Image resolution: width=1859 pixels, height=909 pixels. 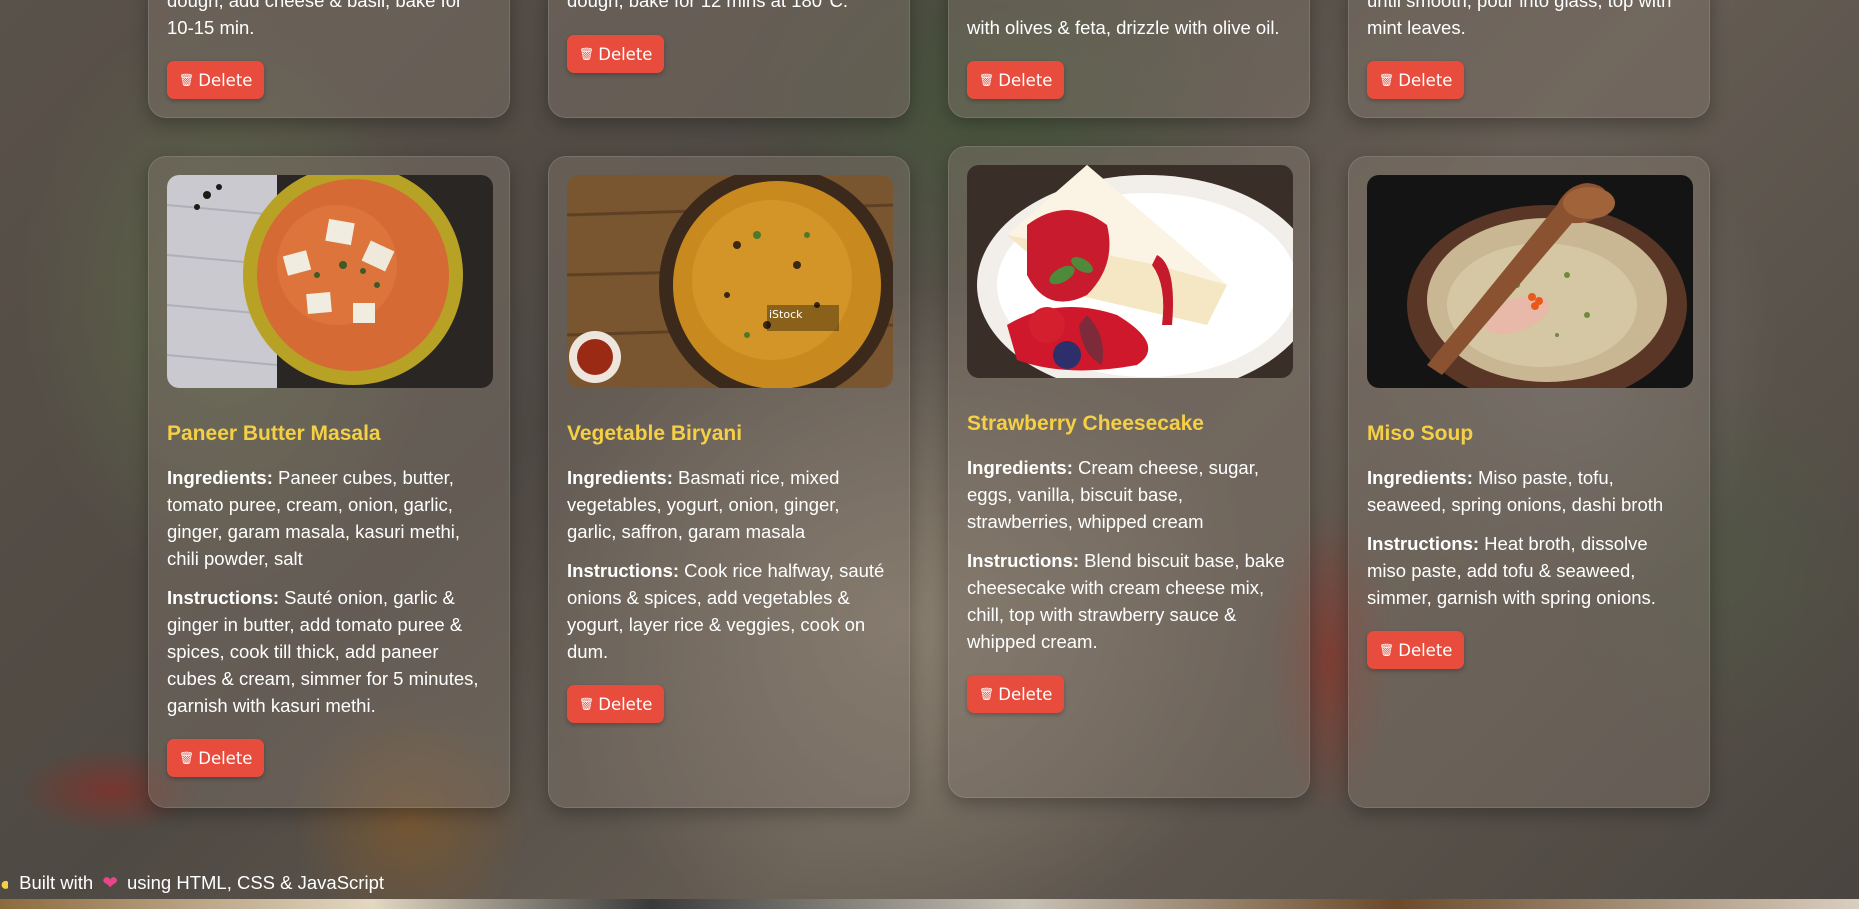 What do you see at coordinates (56, 882) in the screenshot?
I see `footer-prefix: Built with` at bounding box center [56, 882].